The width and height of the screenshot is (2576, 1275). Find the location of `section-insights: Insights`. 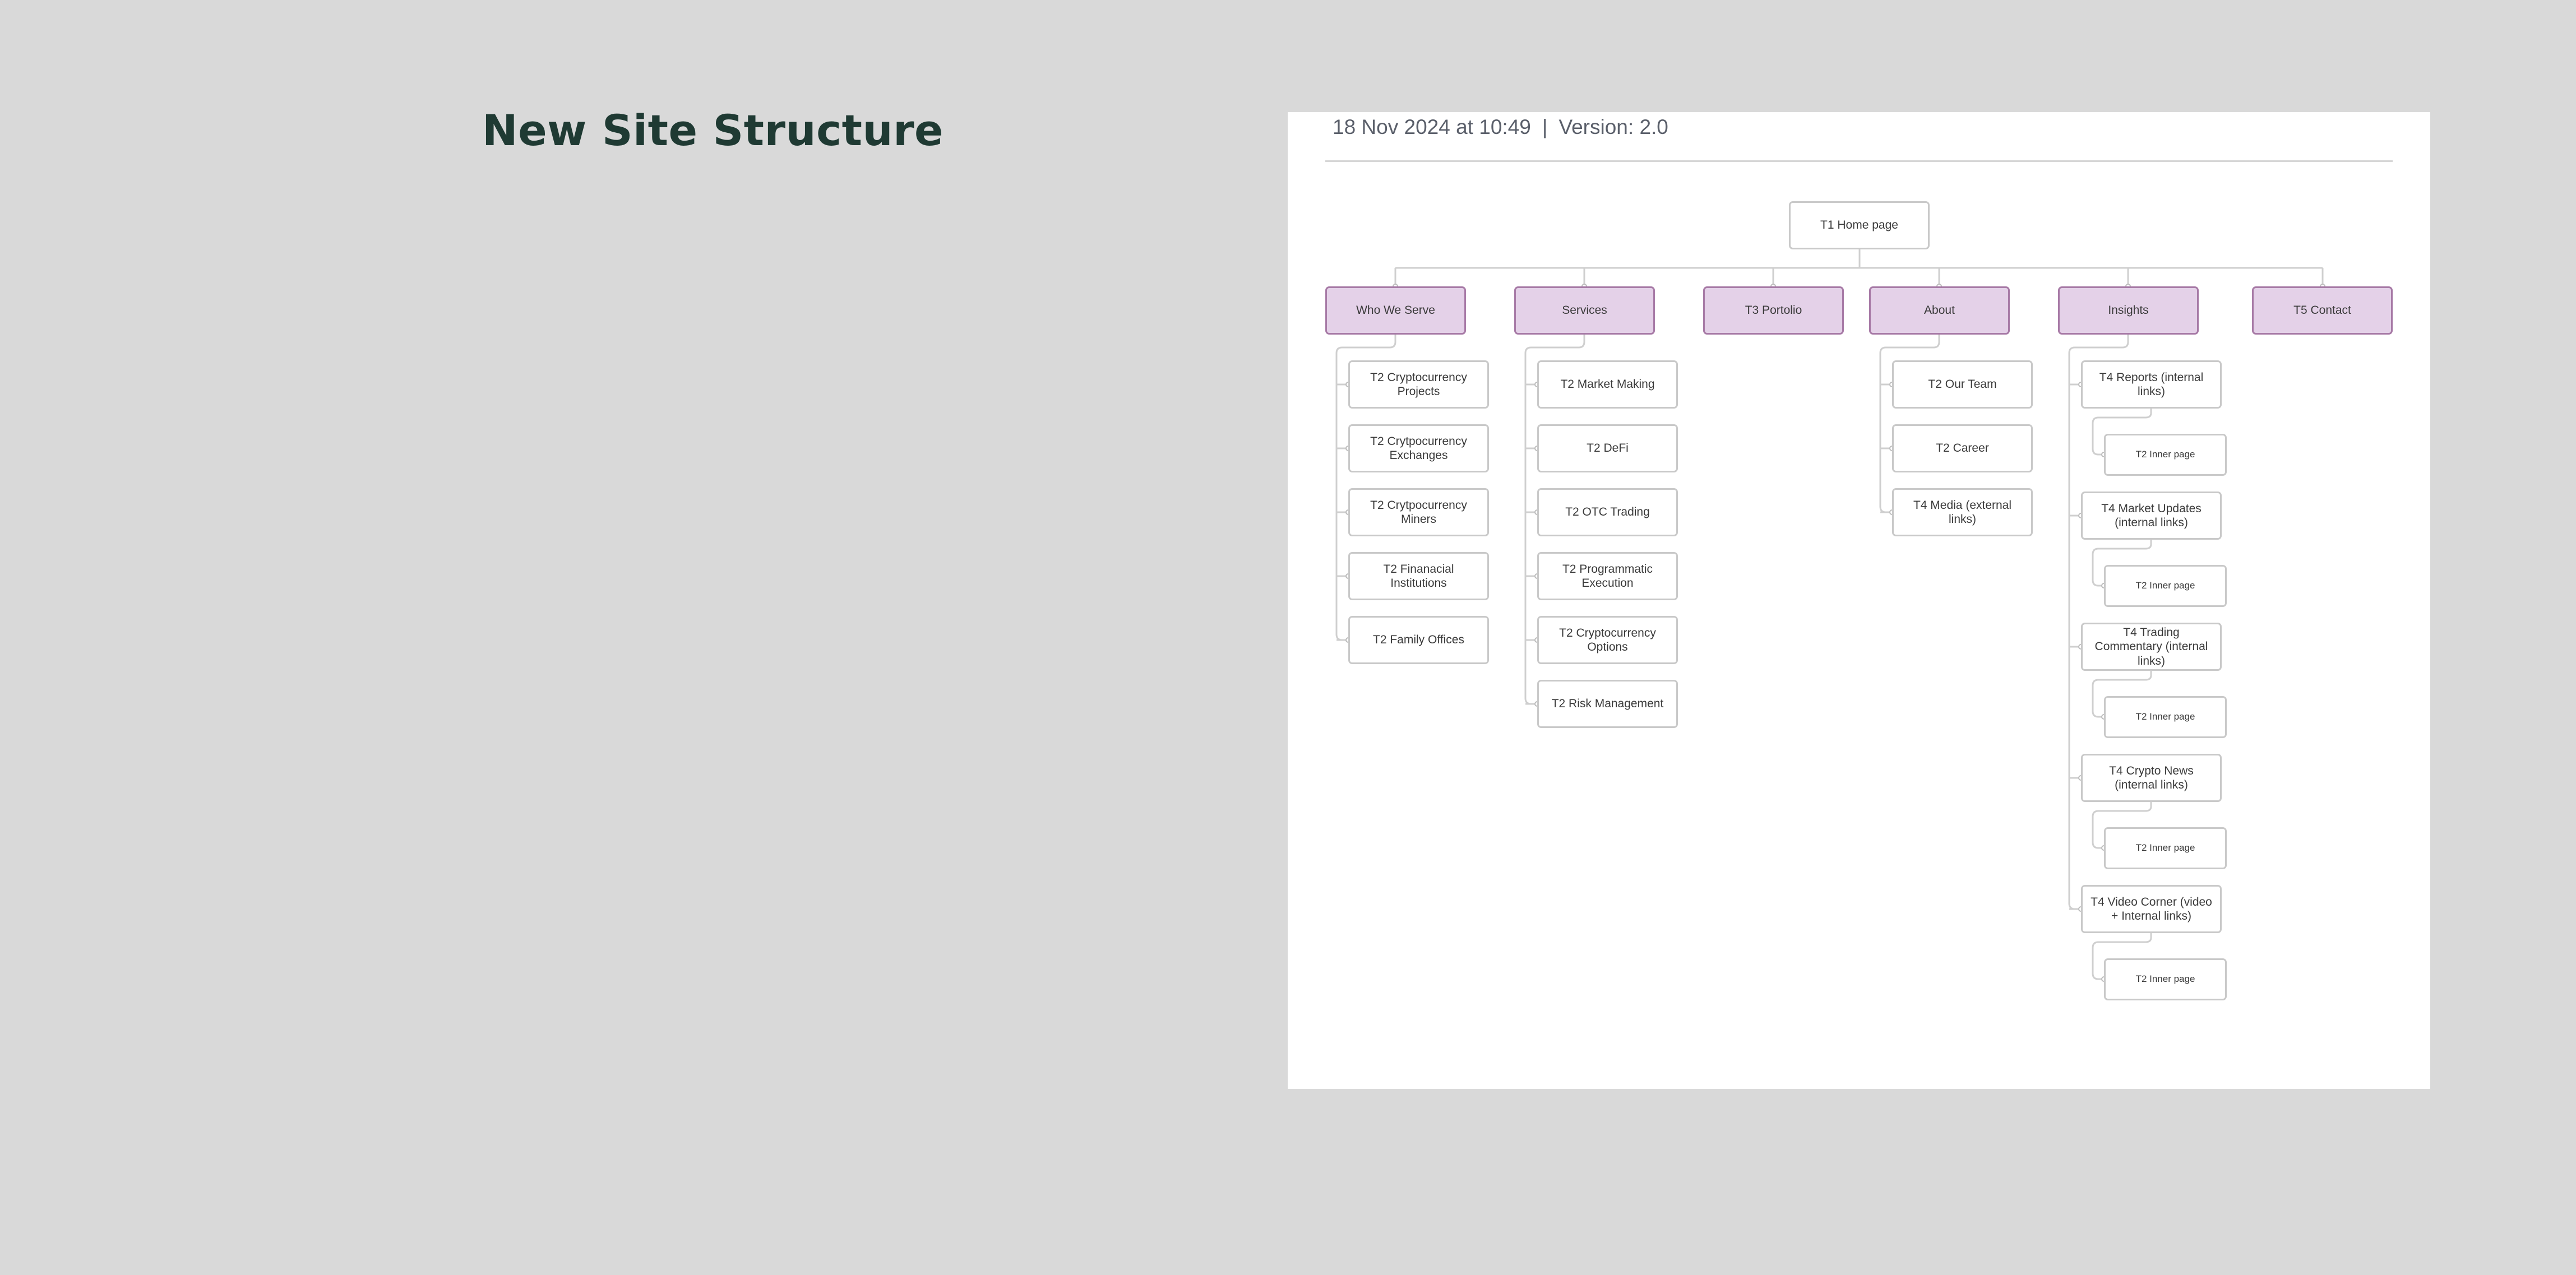

section-insights: Insights is located at coordinates (2128, 311).